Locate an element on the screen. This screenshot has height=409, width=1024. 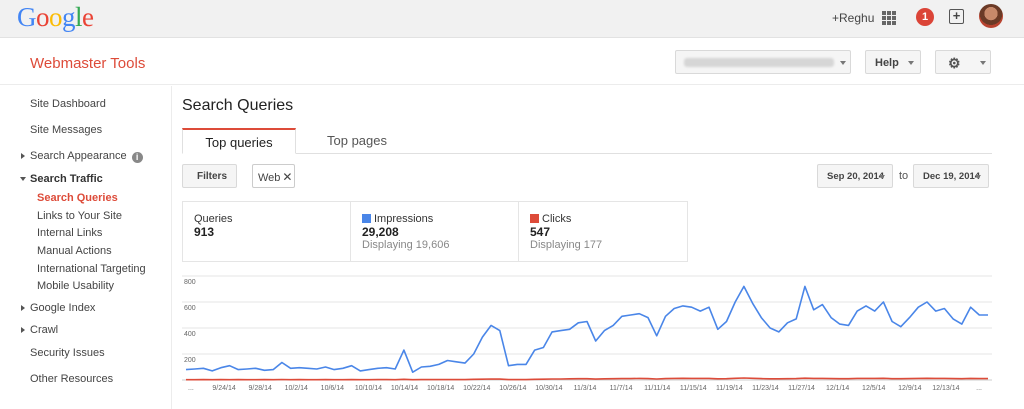
close-icon: ✕ is located at coordinates (287, 177).